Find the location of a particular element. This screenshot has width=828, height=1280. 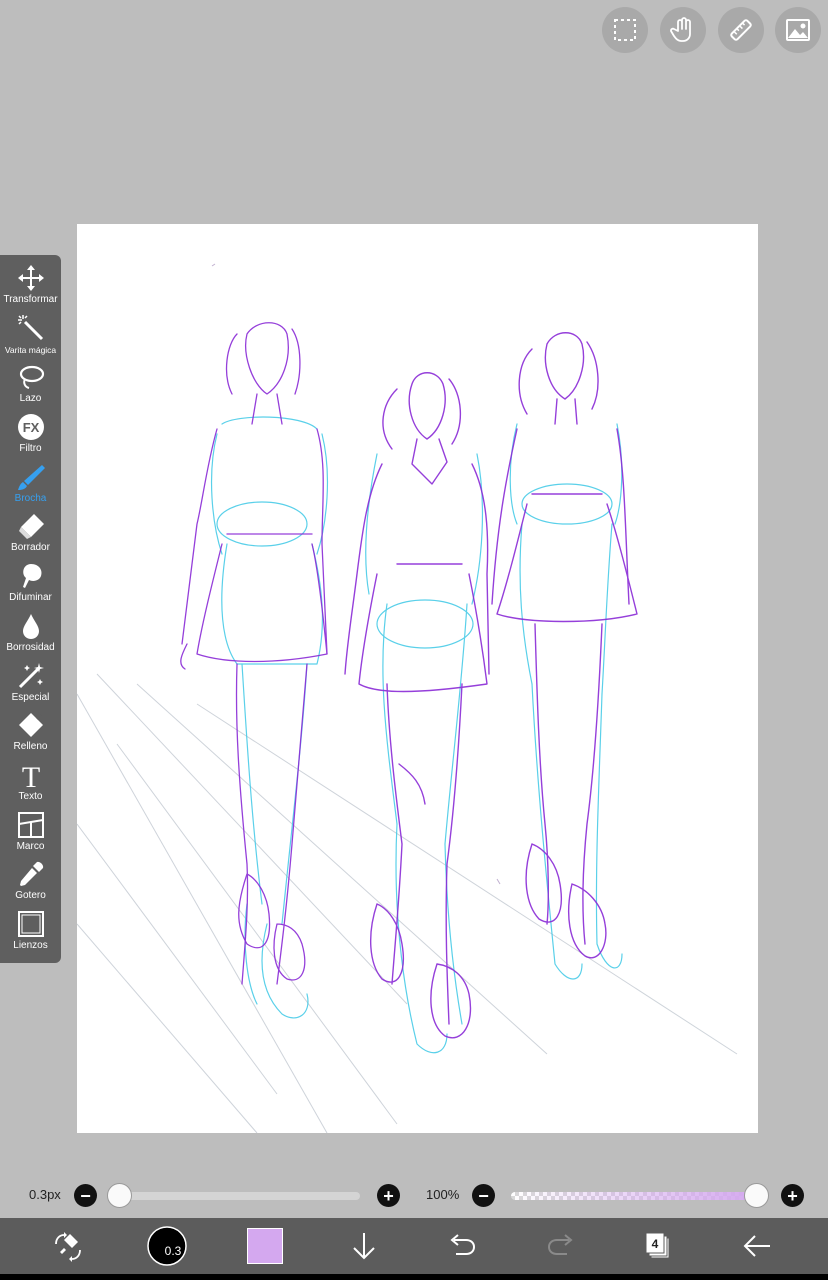

selection-icon is located at coordinates (625, 30).